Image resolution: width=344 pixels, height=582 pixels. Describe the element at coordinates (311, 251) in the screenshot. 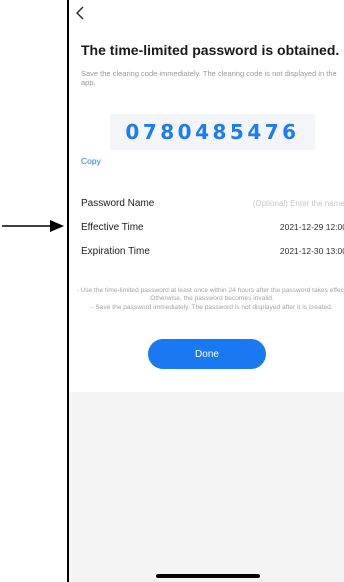

I see `expiration-time-value: 2021-12-30 13:00` at that location.